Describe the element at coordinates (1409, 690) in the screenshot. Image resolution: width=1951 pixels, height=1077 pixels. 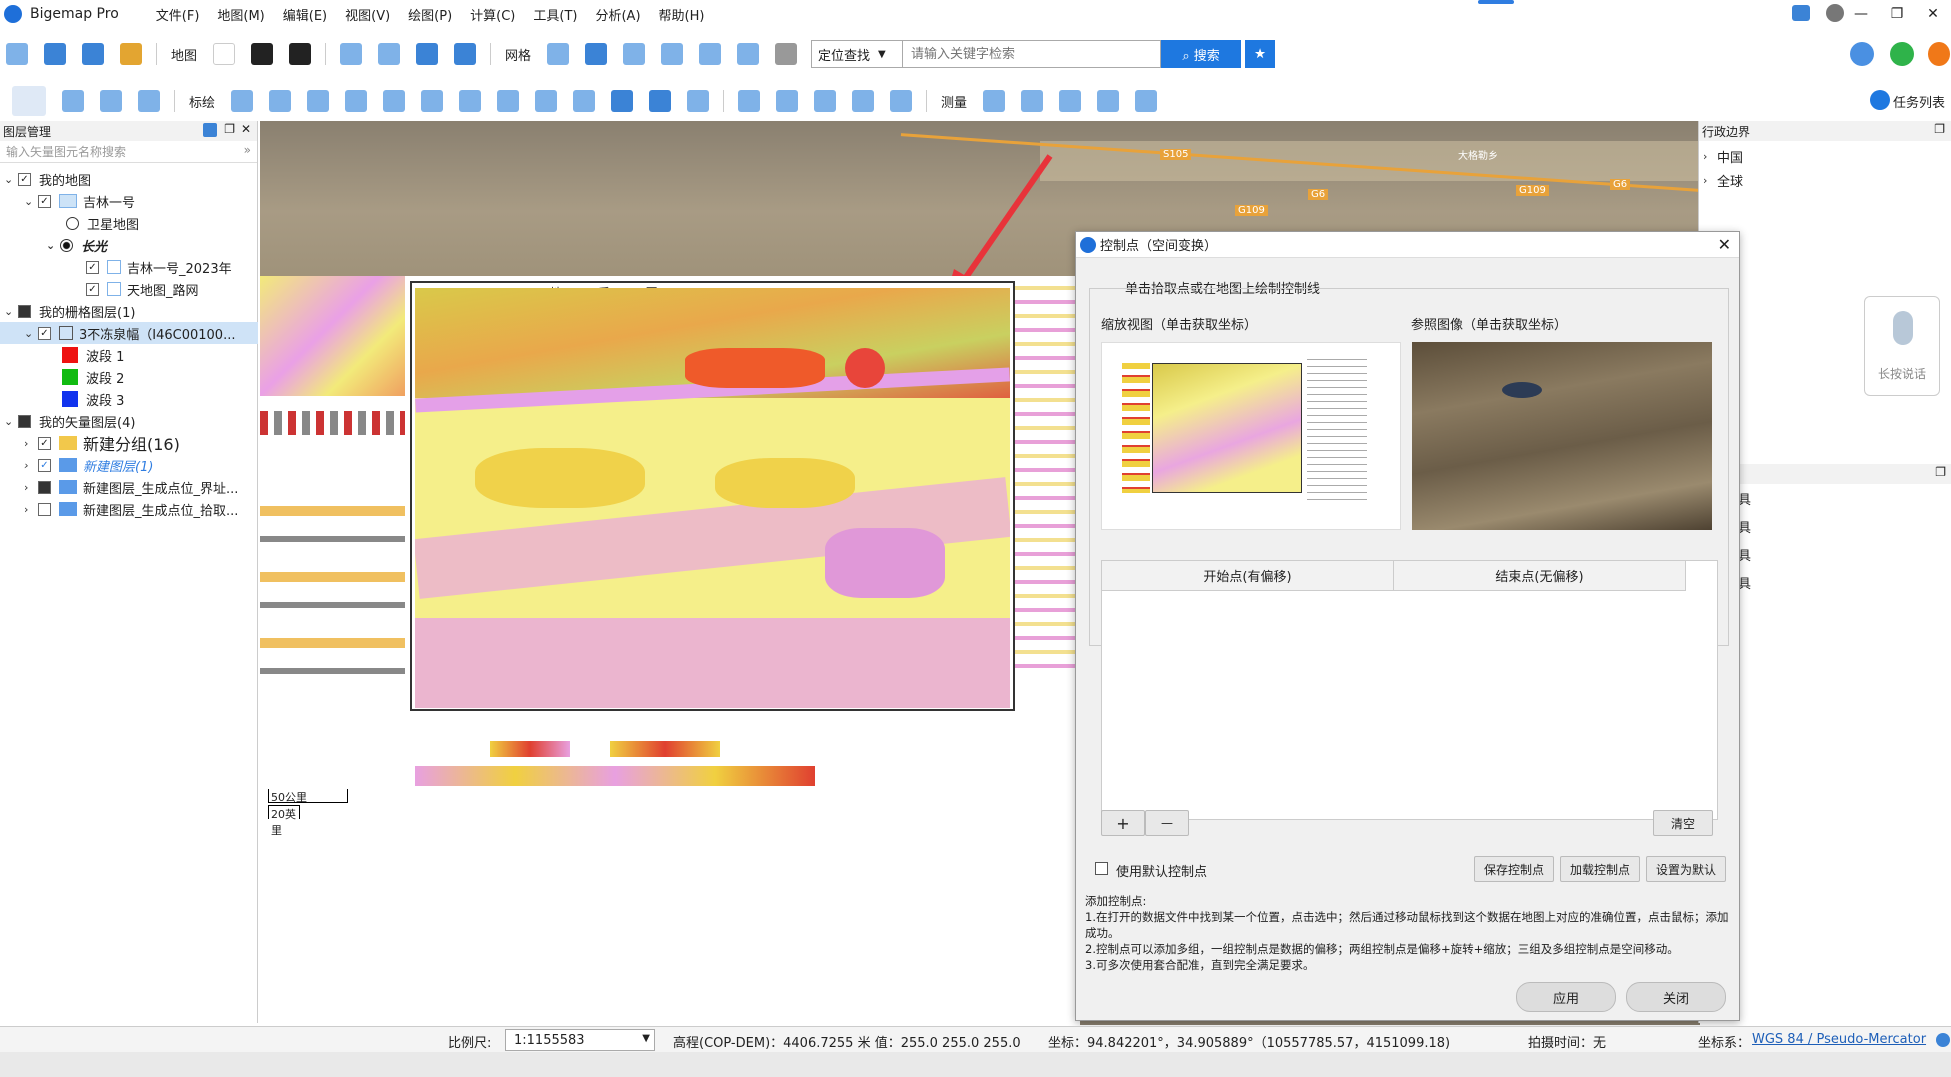
I see `control-point-table: 开始点(有偏移) 结束点(无偏移)` at that location.